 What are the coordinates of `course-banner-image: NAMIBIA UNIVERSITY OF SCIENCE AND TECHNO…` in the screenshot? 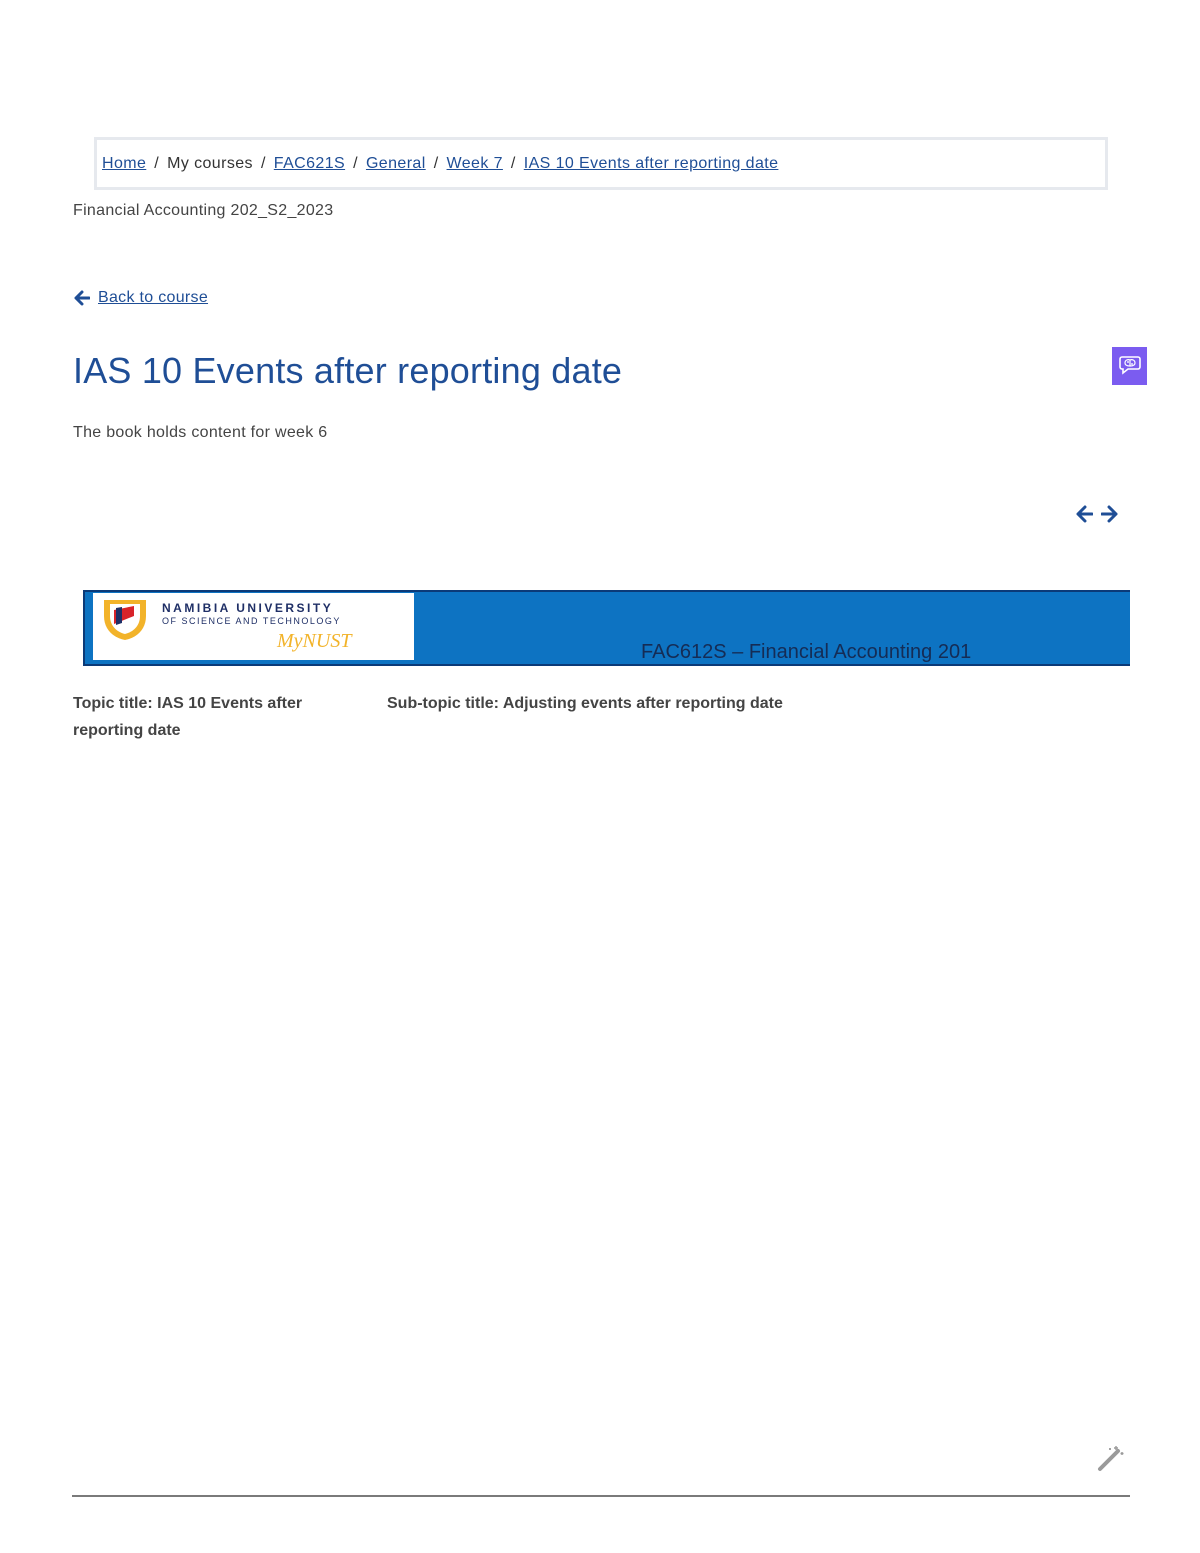 It's located at (606, 628).